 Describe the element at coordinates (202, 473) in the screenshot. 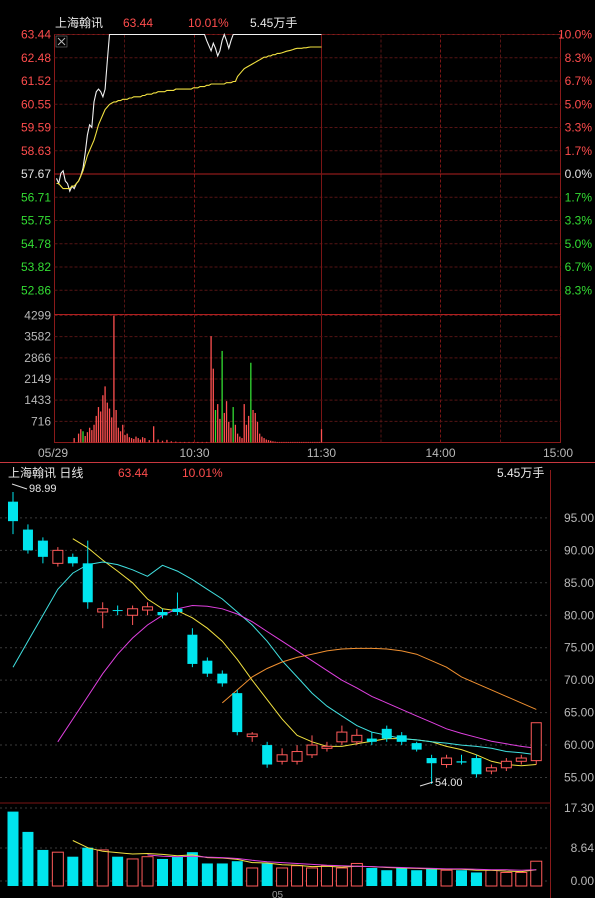

I see `daily-change-pct: 10.01%` at that location.